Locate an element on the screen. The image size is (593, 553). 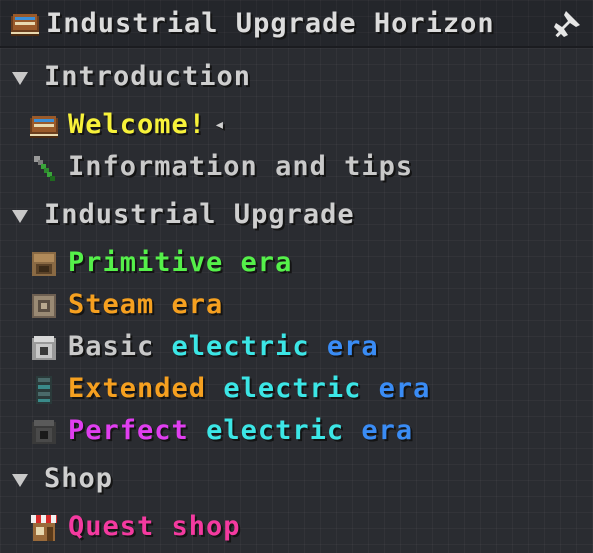
category-label: Industrial Upgrade is located at coordinates (199, 214).